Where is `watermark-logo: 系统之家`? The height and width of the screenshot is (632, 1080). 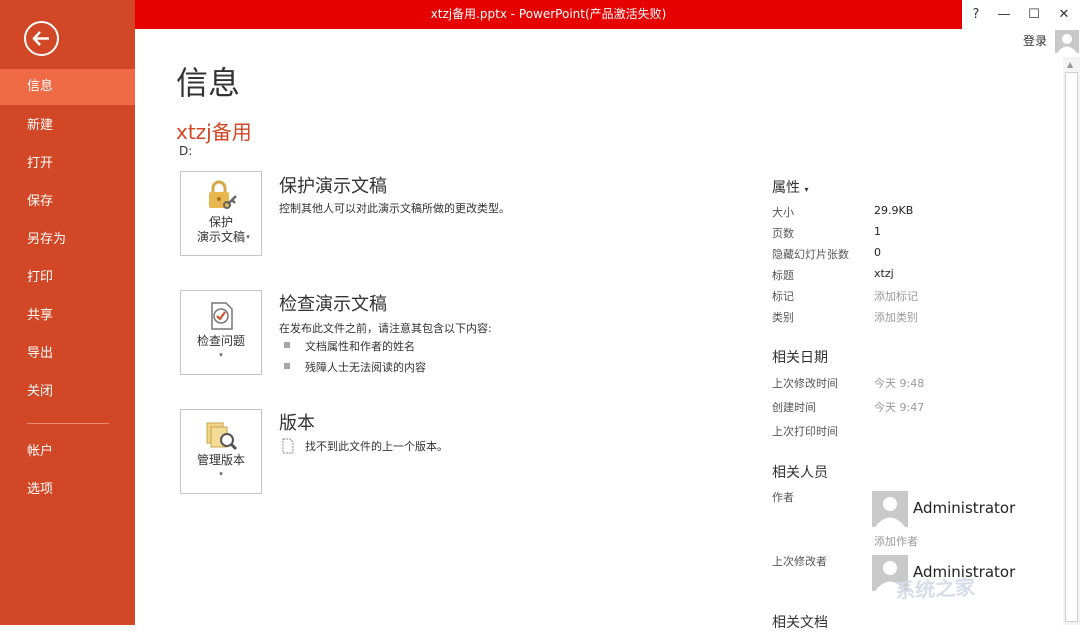
watermark-logo: 系统之家 is located at coordinates (935, 589).